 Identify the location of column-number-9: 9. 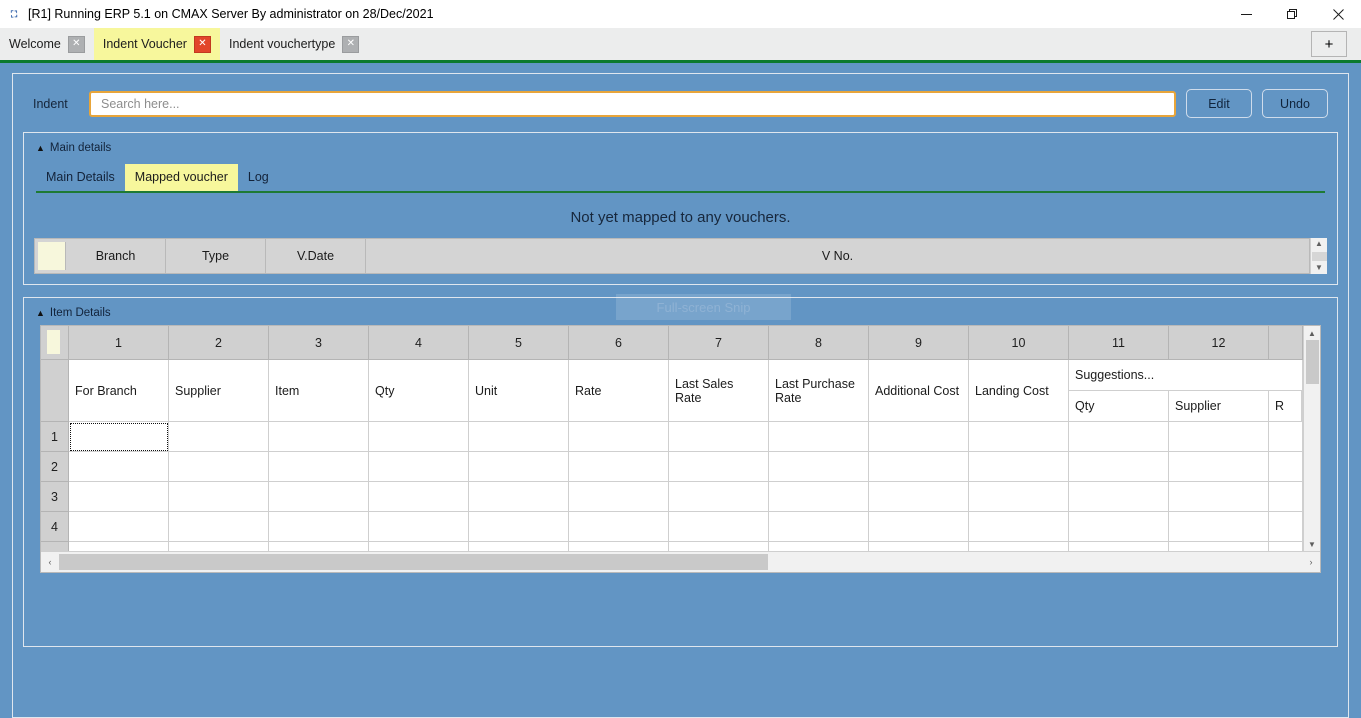
(919, 343).